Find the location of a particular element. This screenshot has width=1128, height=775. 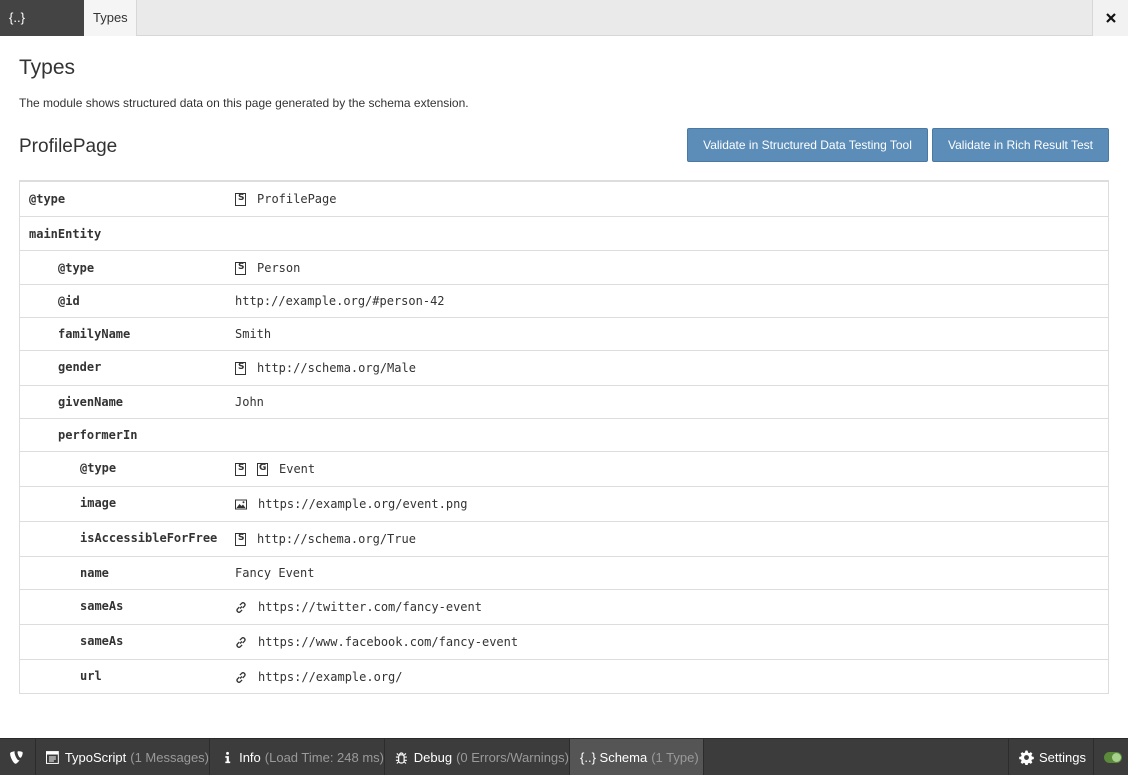

row-value: https://www.facebook.com/fancy-event is located at coordinates (376, 642).